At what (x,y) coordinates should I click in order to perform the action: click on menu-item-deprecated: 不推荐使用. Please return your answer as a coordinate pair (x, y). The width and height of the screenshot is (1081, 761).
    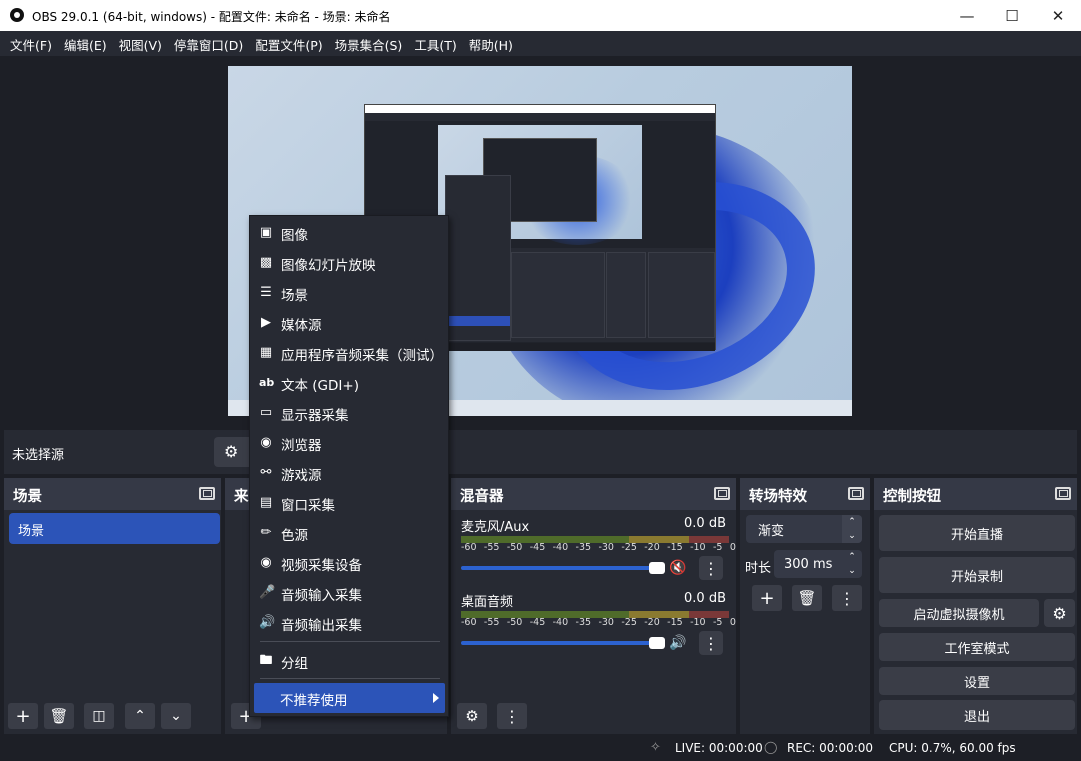
    Looking at the image, I should click on (349, 698).